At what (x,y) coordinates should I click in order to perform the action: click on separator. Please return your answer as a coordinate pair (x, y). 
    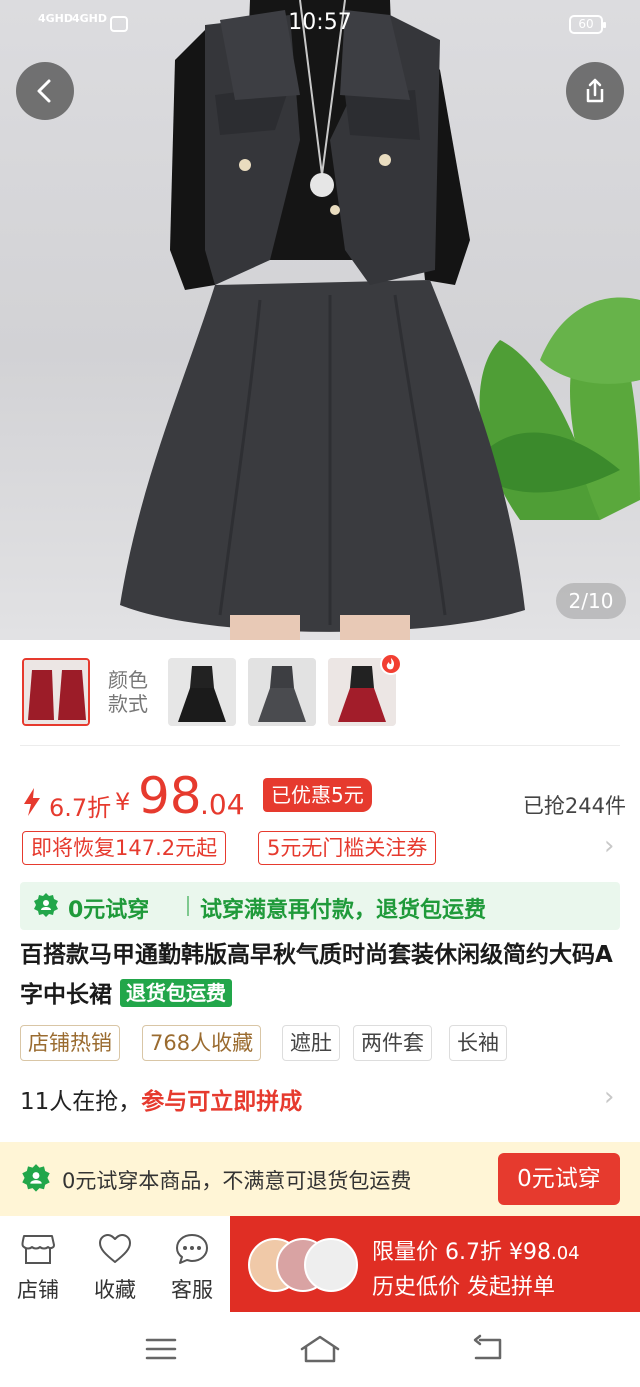
    Looking at the image, I should click on (188, 906).